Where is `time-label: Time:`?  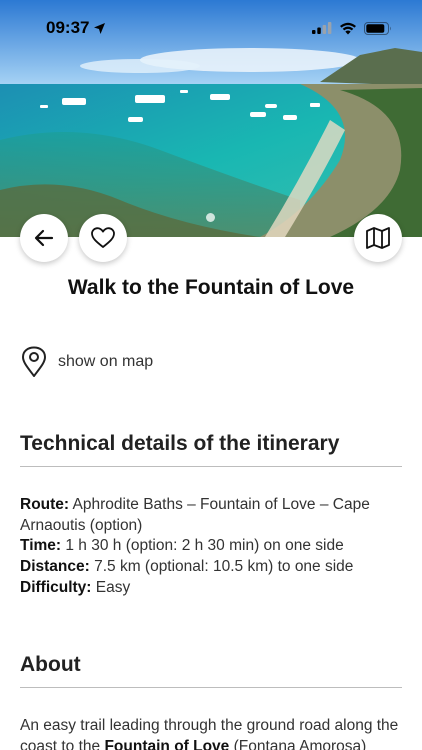 time-label: Time: is located at coordinates (41, 546).